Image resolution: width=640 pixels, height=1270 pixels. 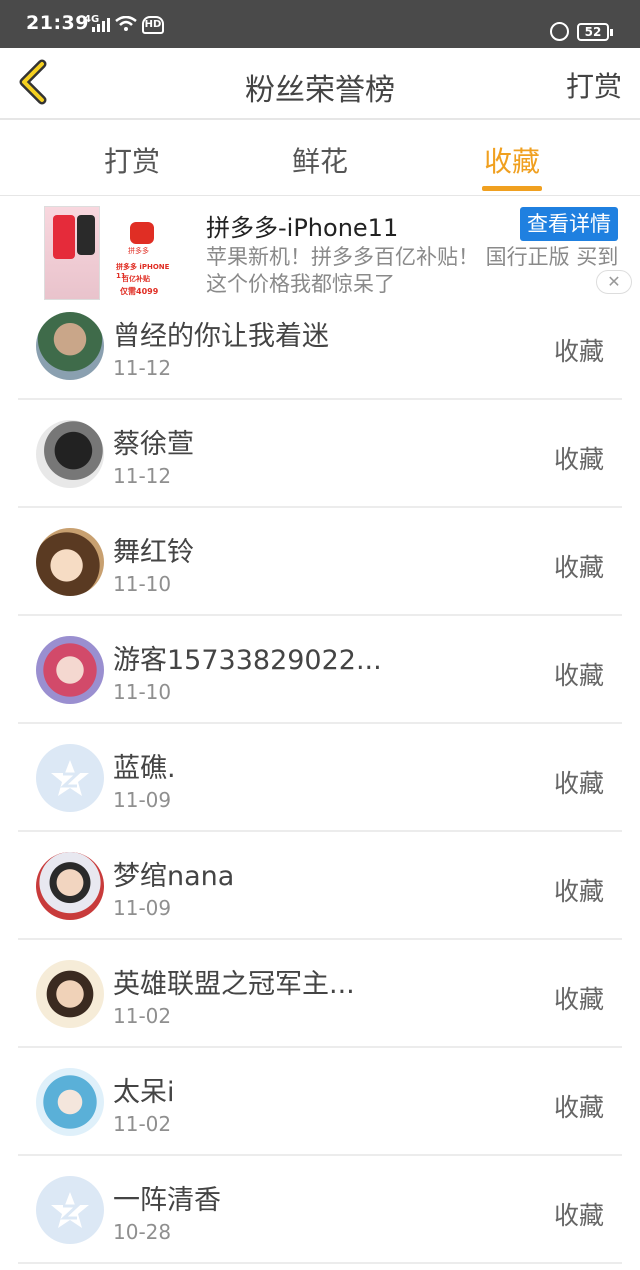 What do you see at coordinates (320, 562) in the screenshot?
I see `list-item: 舞红铃 11-10 收藏` at bounding box center [320, 562].